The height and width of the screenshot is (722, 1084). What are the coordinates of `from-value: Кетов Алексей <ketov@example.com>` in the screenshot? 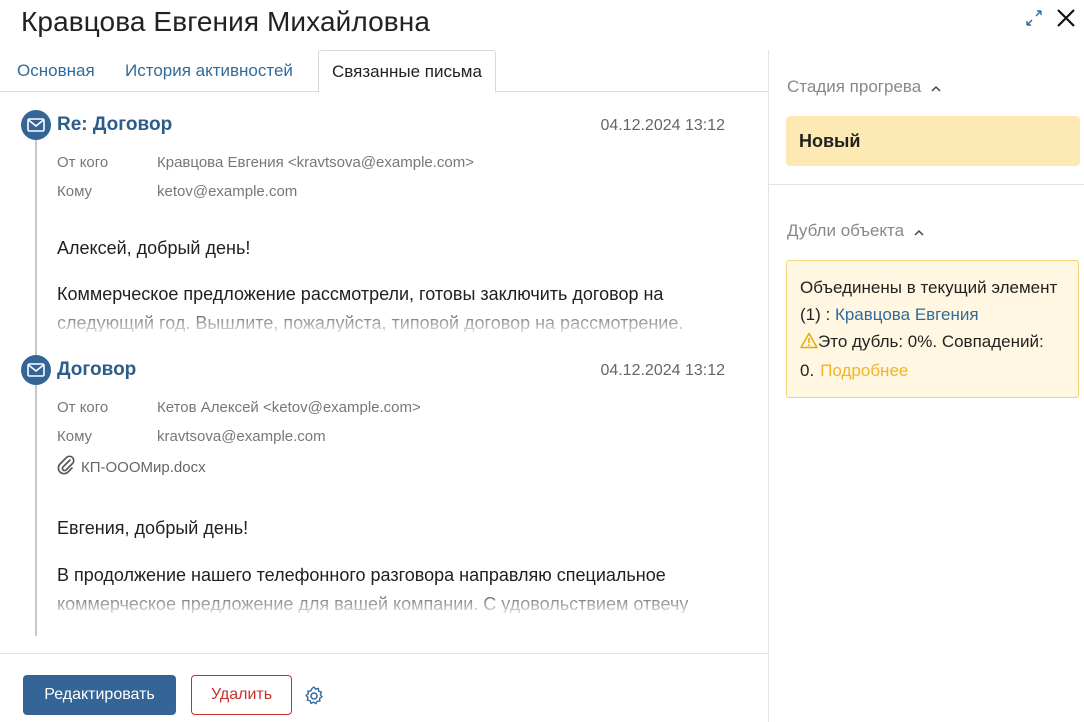 It's located at (289, 407).